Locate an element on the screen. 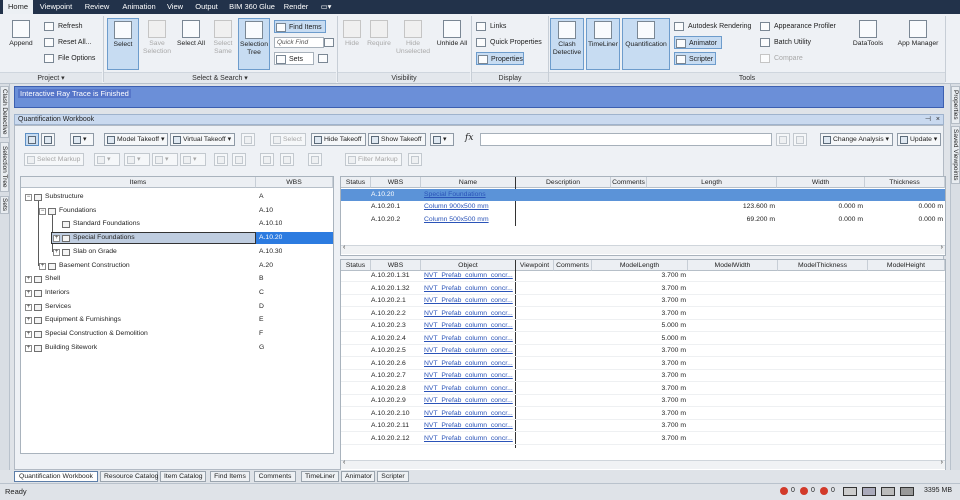 Image resolution: width=960 pixels, height=500 pixels. memory-icon is located at coordinates (907, 491).